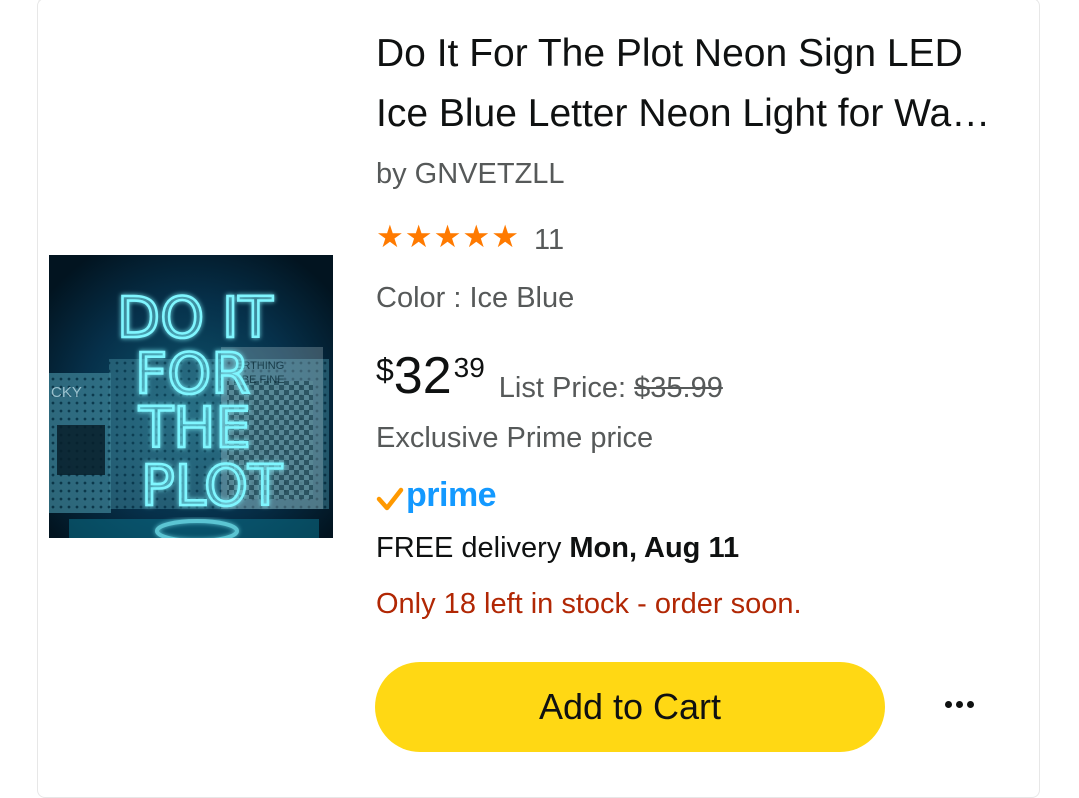 This screenshot has height=798, width=1079. I want to click on product-image: CKY ERTHING L BE FINE DO IT FOR THE PLOT, so click(191, 396).